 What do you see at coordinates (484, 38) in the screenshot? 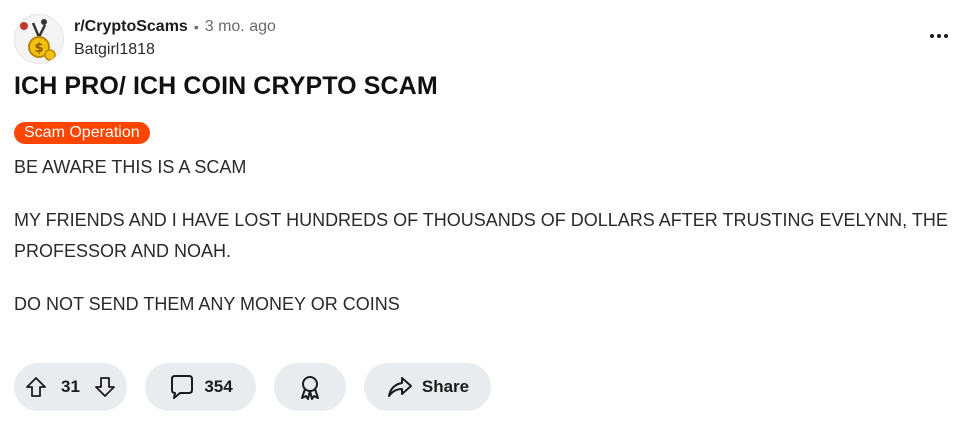
I see `post-header: $ r/CryptoScams • 3 mo. ago Batgirl1818` at bounding box center [484, 38].